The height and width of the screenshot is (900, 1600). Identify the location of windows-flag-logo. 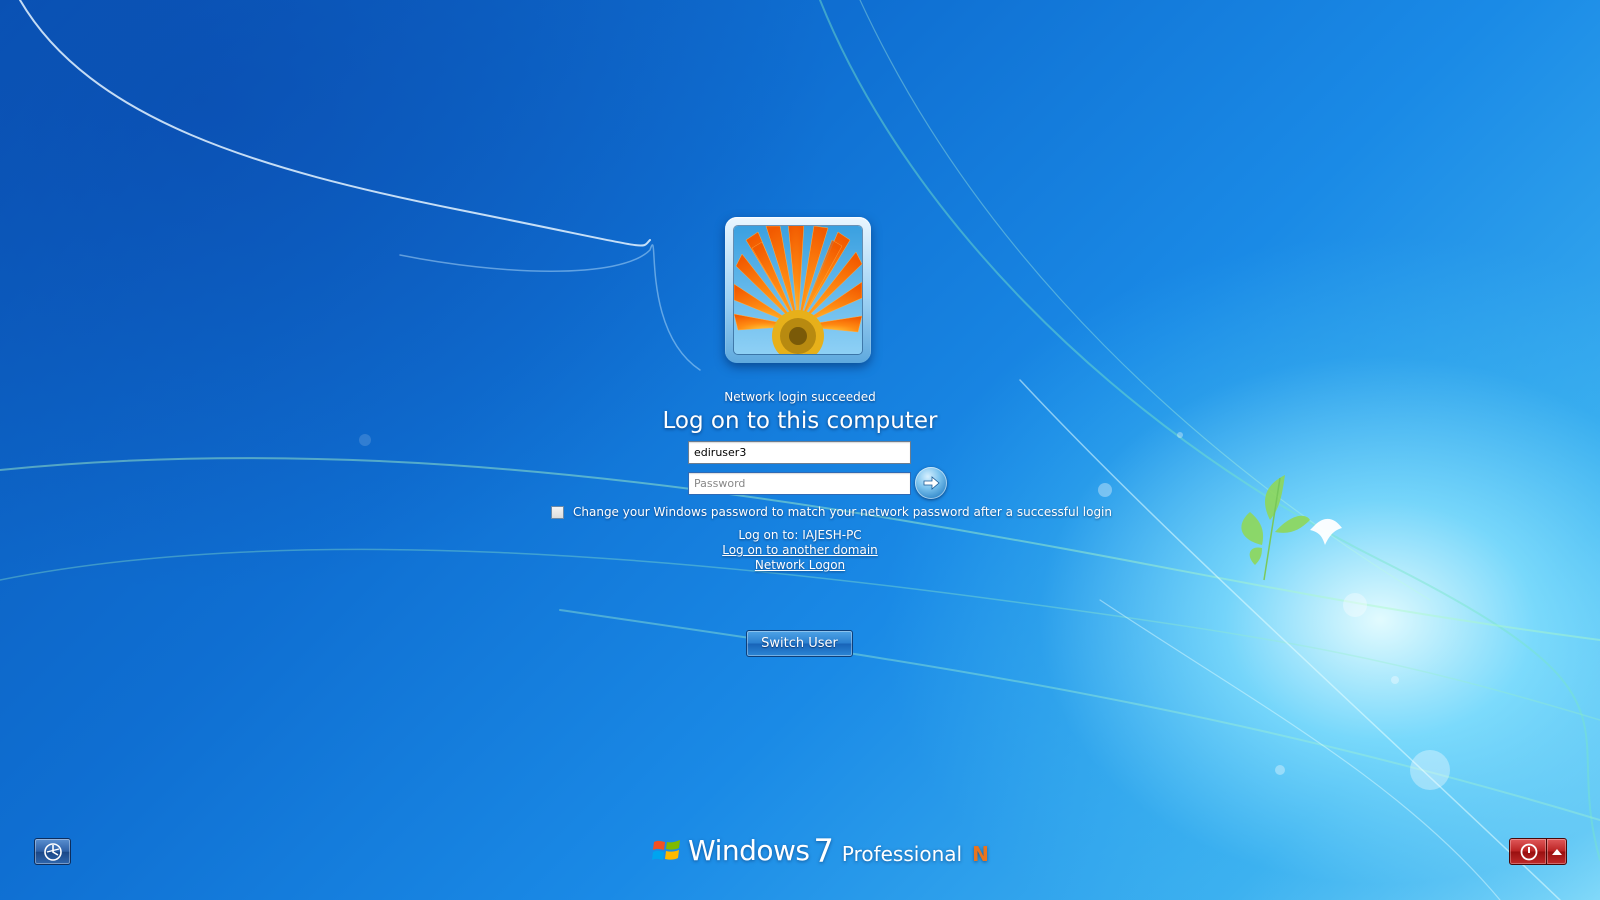
(666, 850).